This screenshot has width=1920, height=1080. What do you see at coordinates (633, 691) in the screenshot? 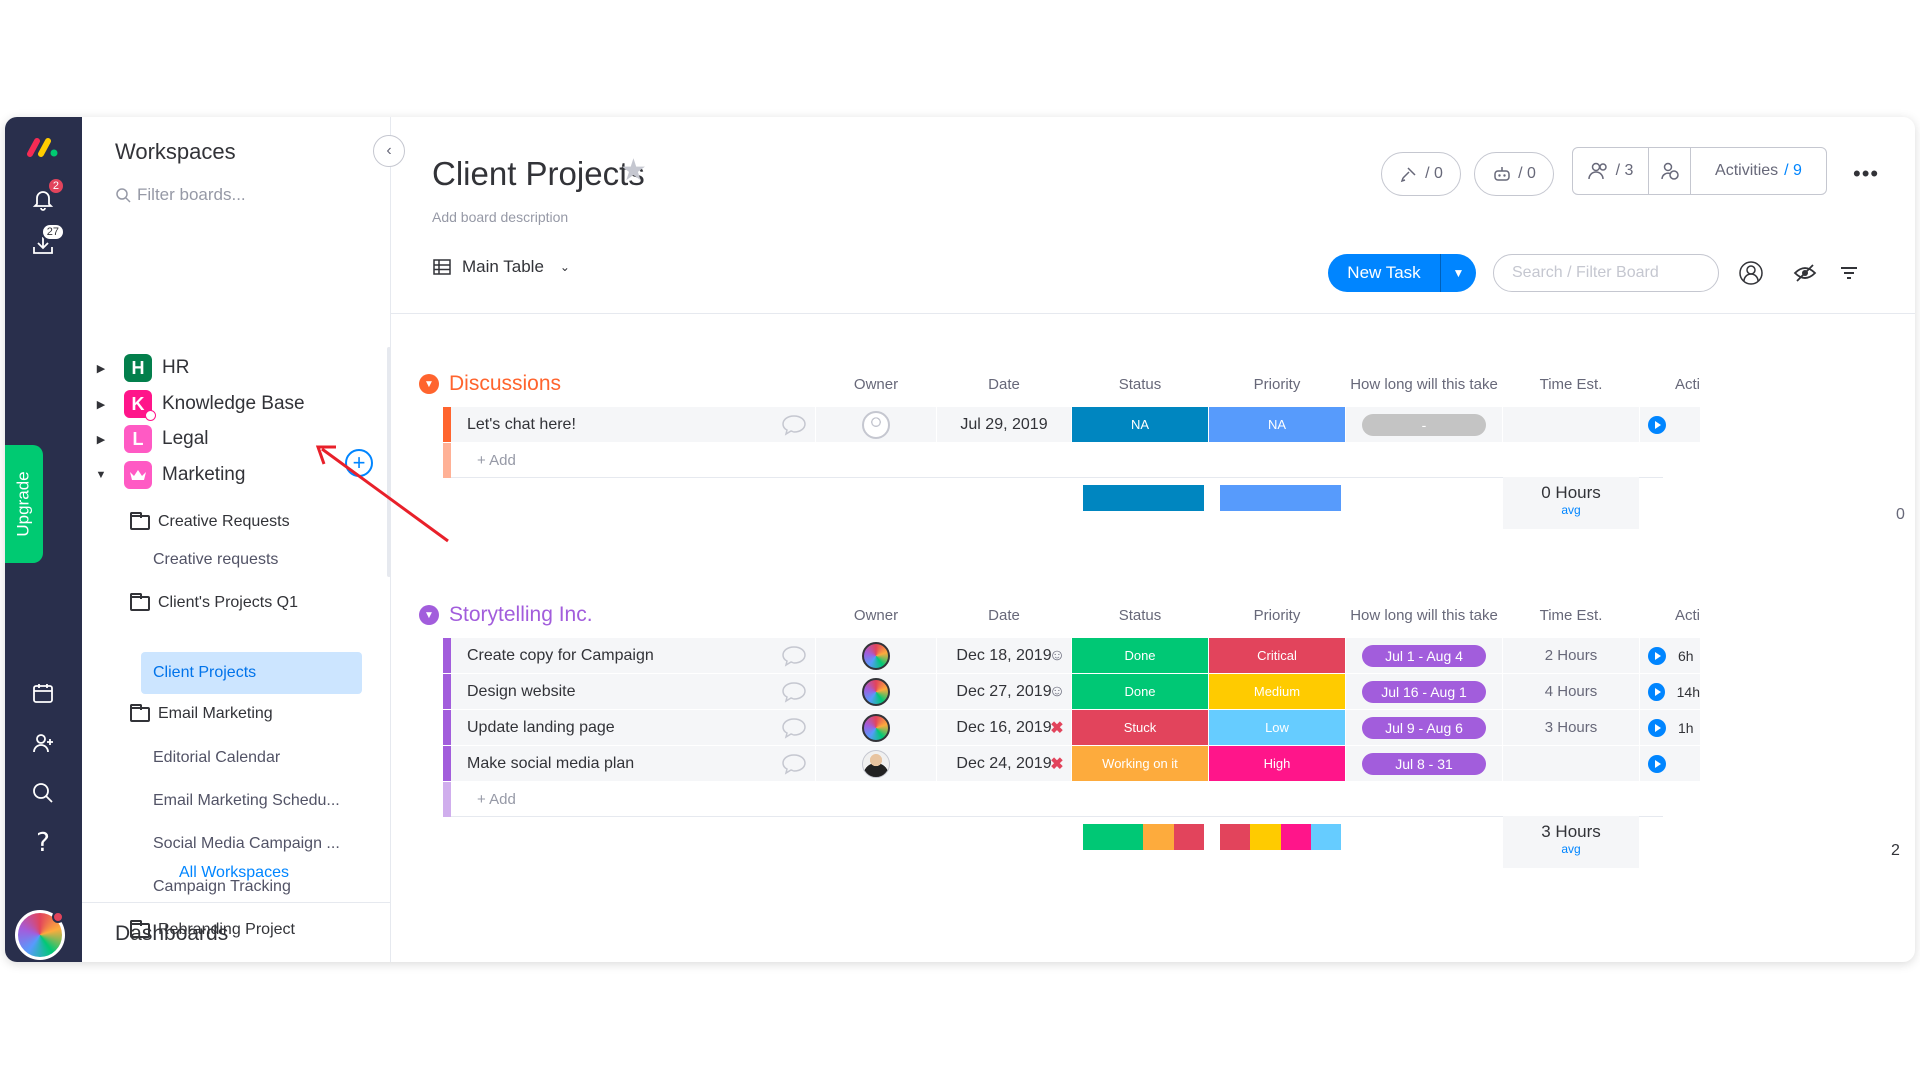
I see `item-name: Design website` at bounding box center [633, 691].